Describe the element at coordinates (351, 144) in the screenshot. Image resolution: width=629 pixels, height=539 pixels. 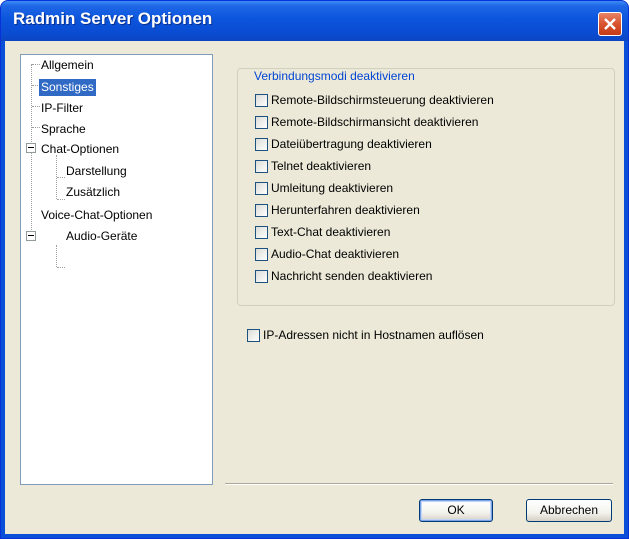
I see `checkbox-label: Dateiübertragung deaktivieren` at that location.